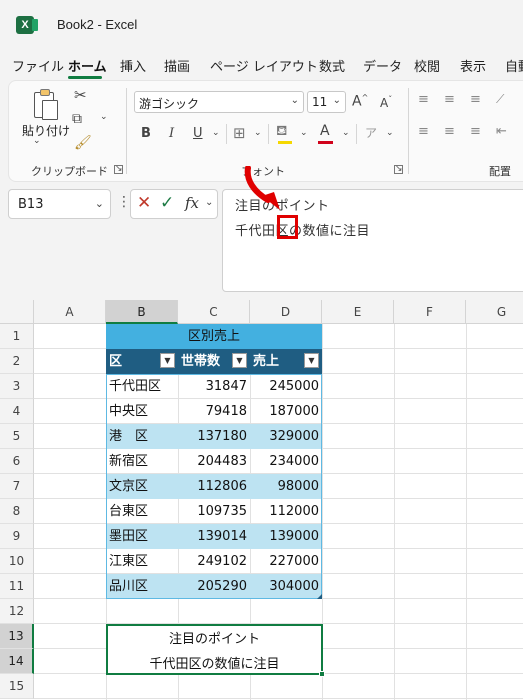  What do you see at coordinates (214, 312) in the screenshot?
I see `column-header-c: C` at bounding box center [214, 312].